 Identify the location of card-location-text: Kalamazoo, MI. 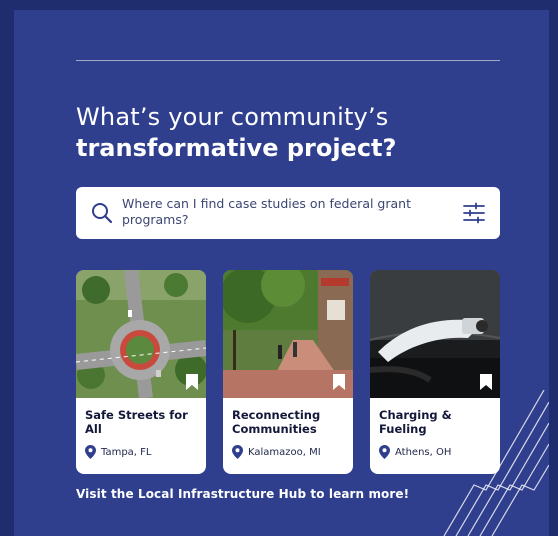
(284, 452).